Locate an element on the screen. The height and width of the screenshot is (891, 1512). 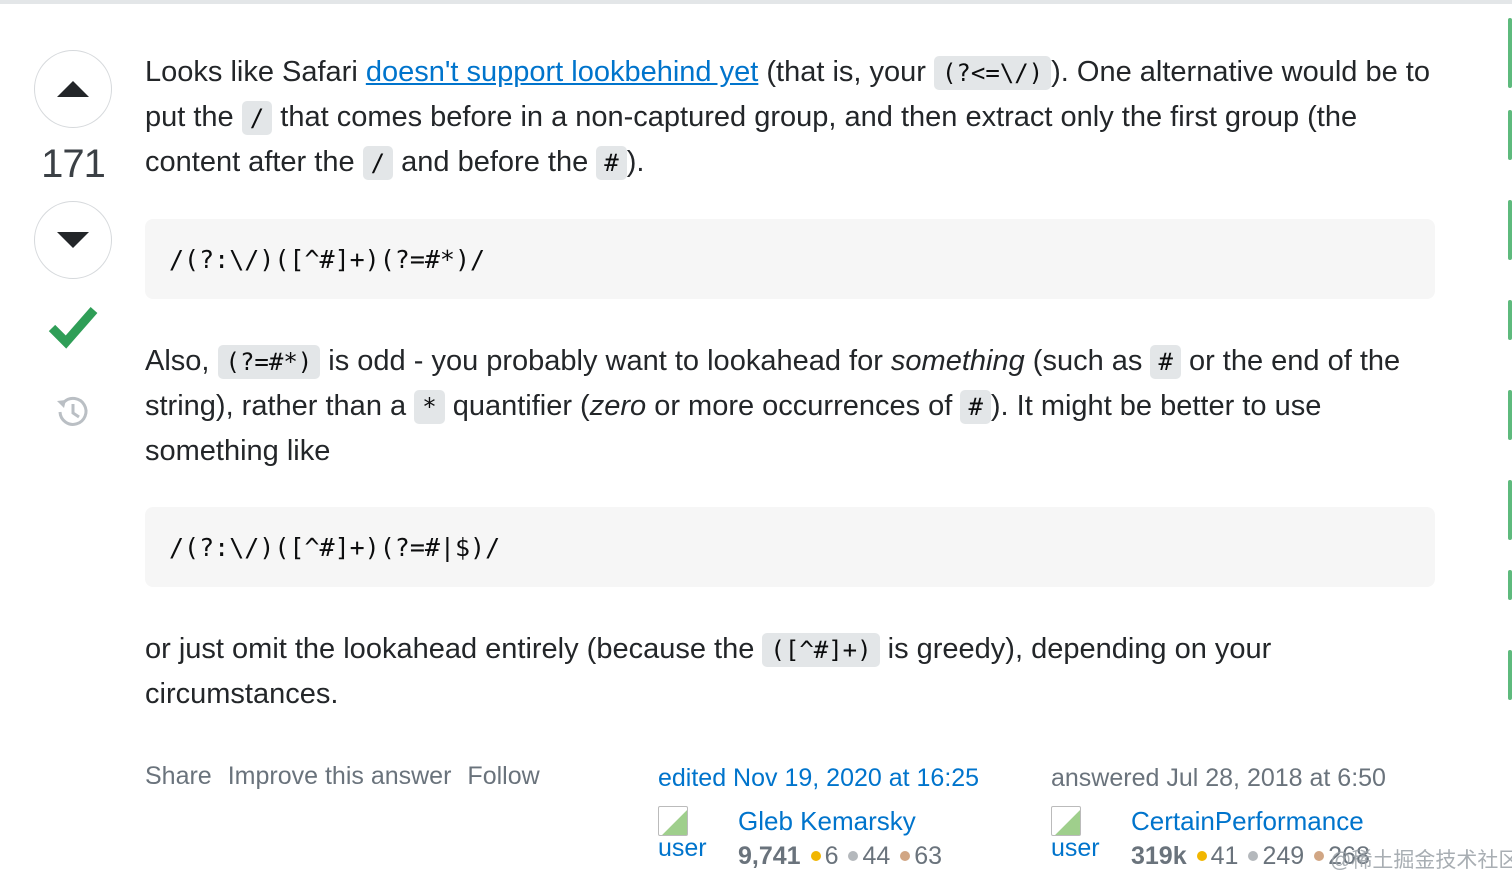
post-menu: Share Improve this answer Follow is located at coordinates (342, 776).